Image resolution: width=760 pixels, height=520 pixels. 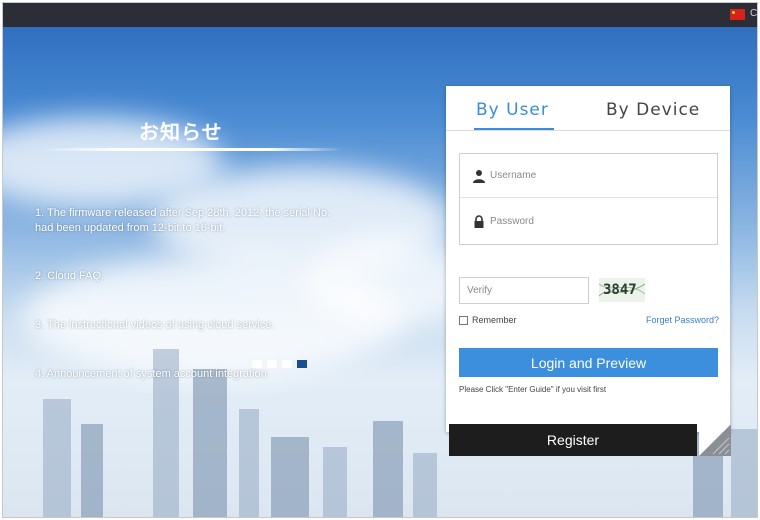 I want to click on password-row, so click(x=588, y=222).